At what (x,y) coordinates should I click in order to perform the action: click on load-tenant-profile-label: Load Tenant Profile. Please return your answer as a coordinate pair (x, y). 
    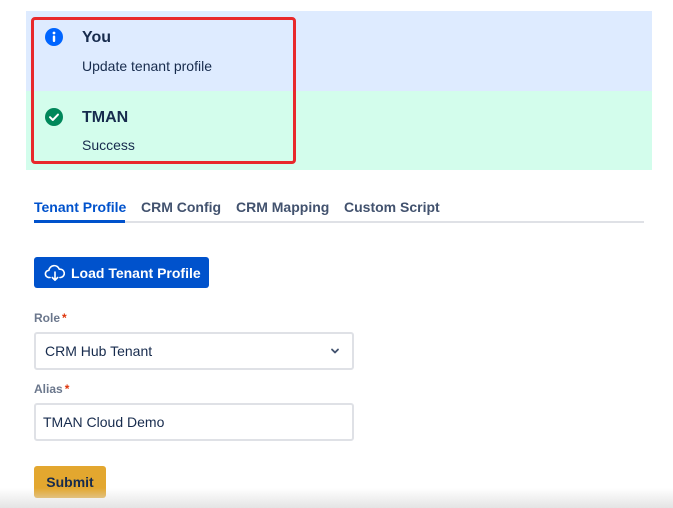
    Looking at the image, I should click on (136, 272).